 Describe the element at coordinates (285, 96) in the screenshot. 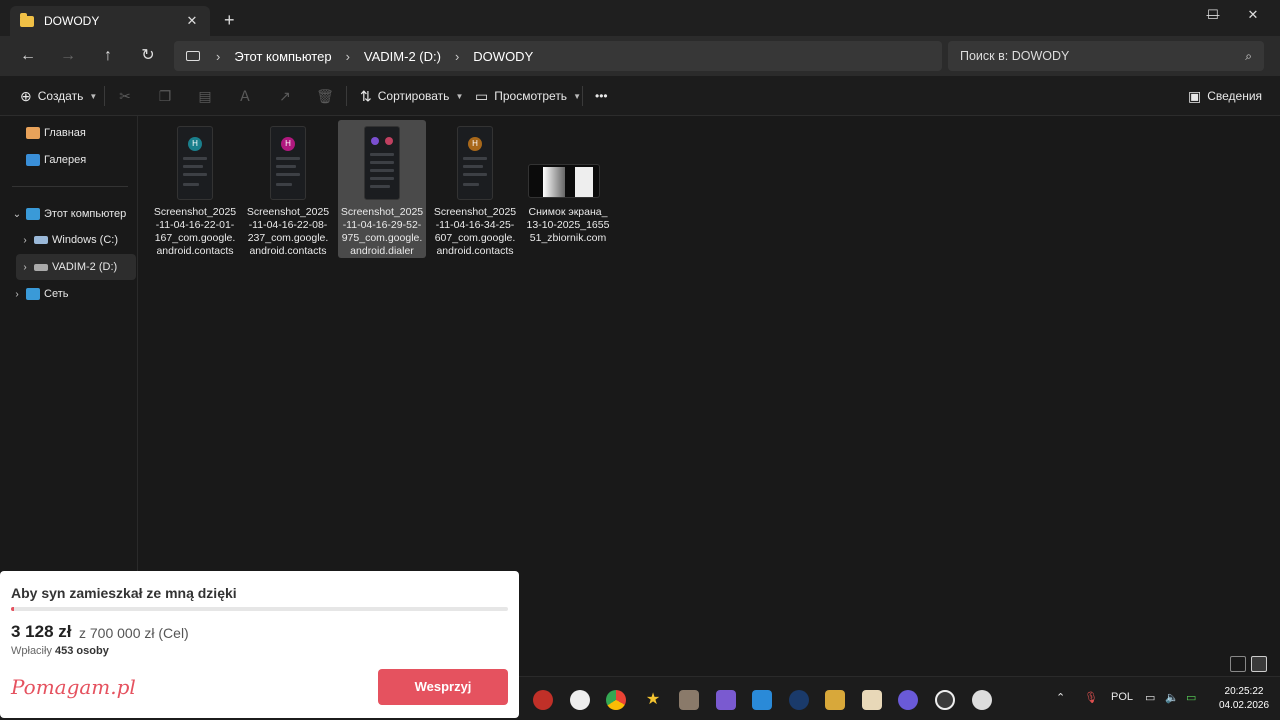

I see `share-icon: ↗` at that location.